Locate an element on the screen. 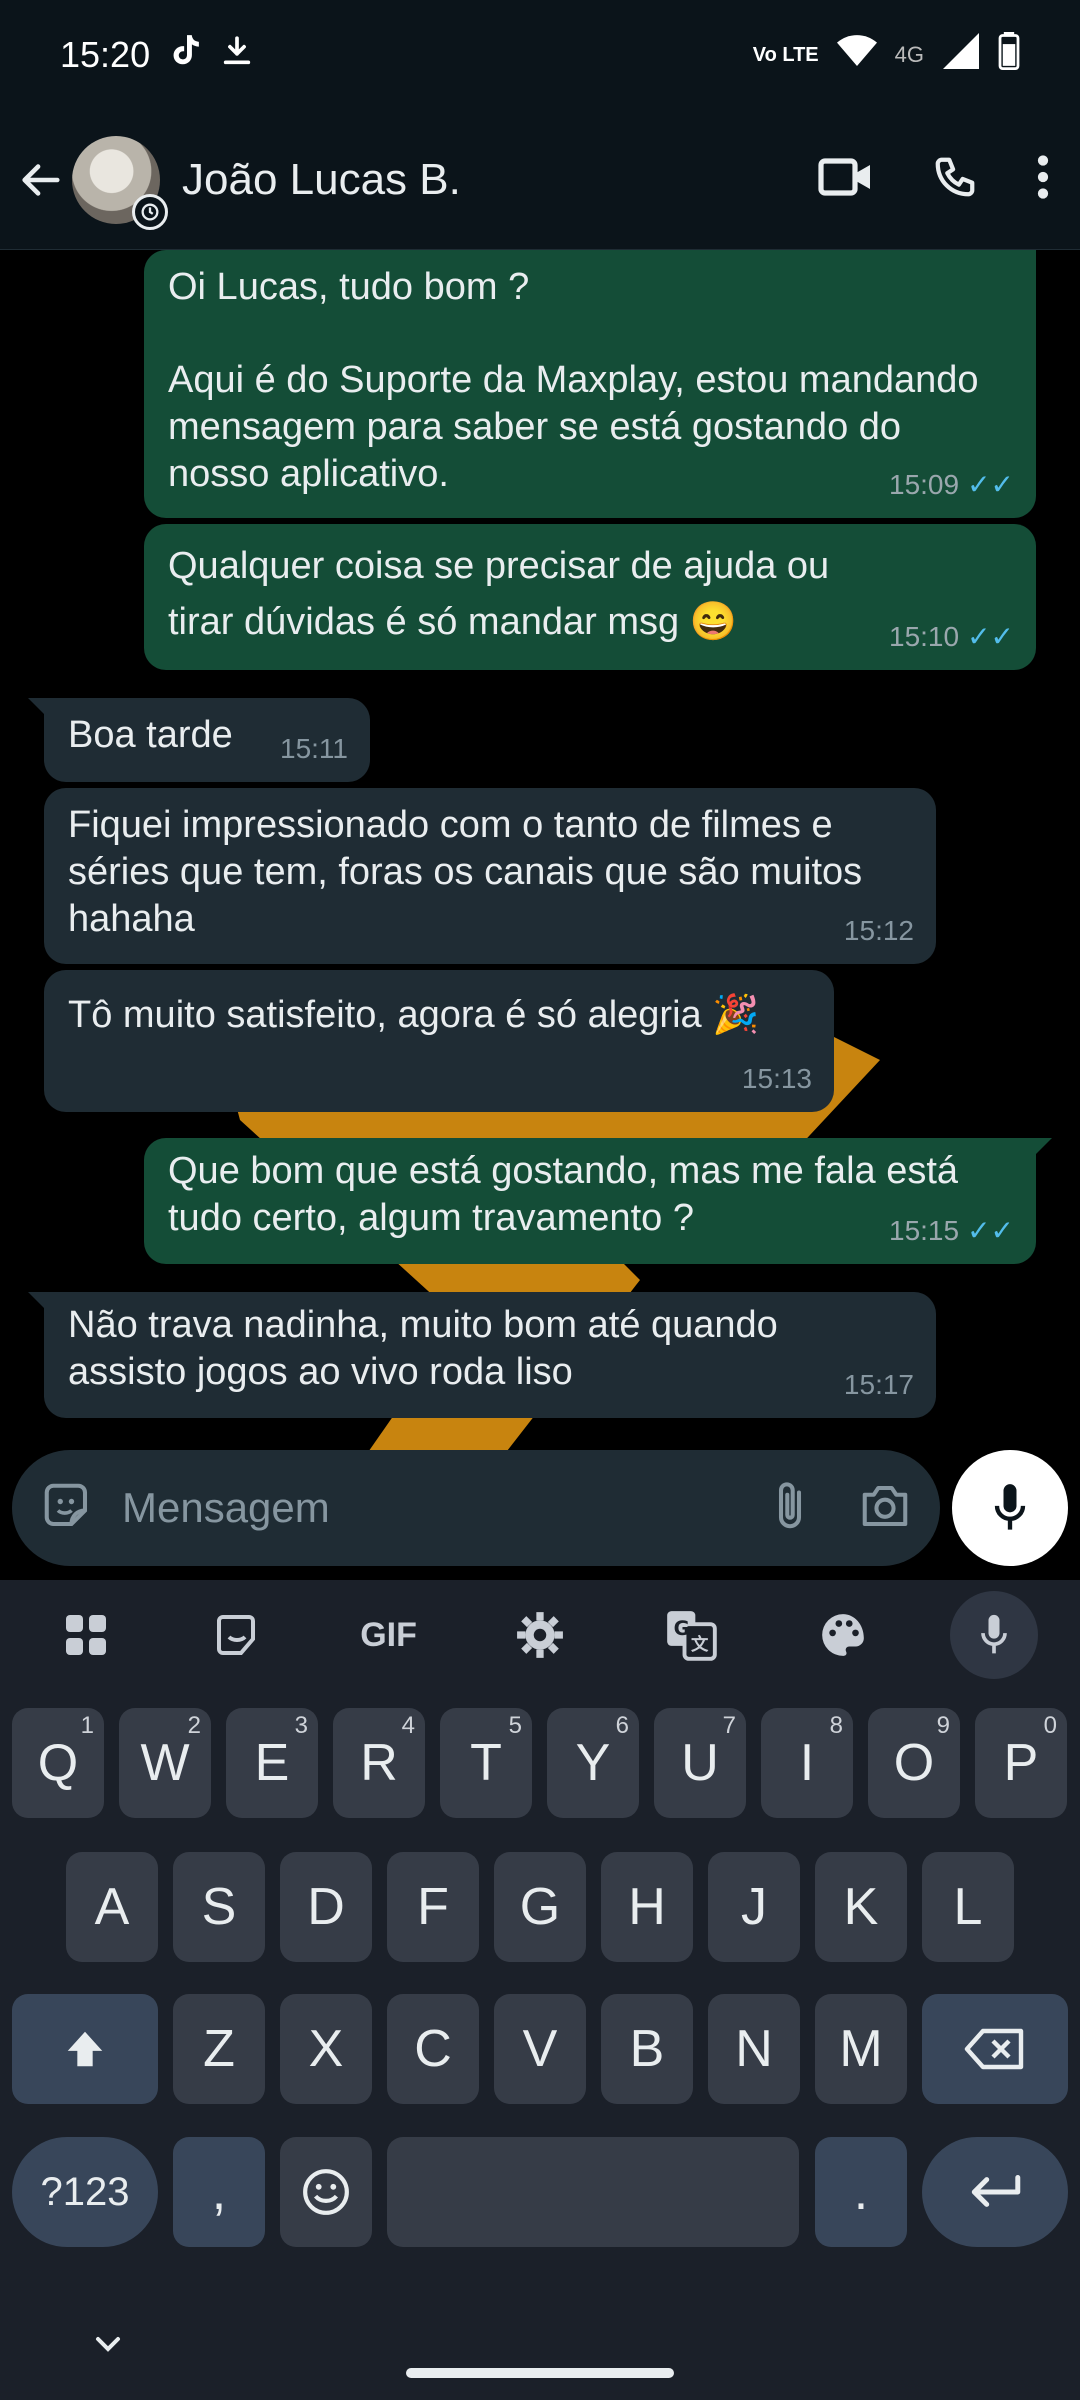 This screenshot has width=1080, height=2400. tiktok-icon is located at coordinates (187, 55).